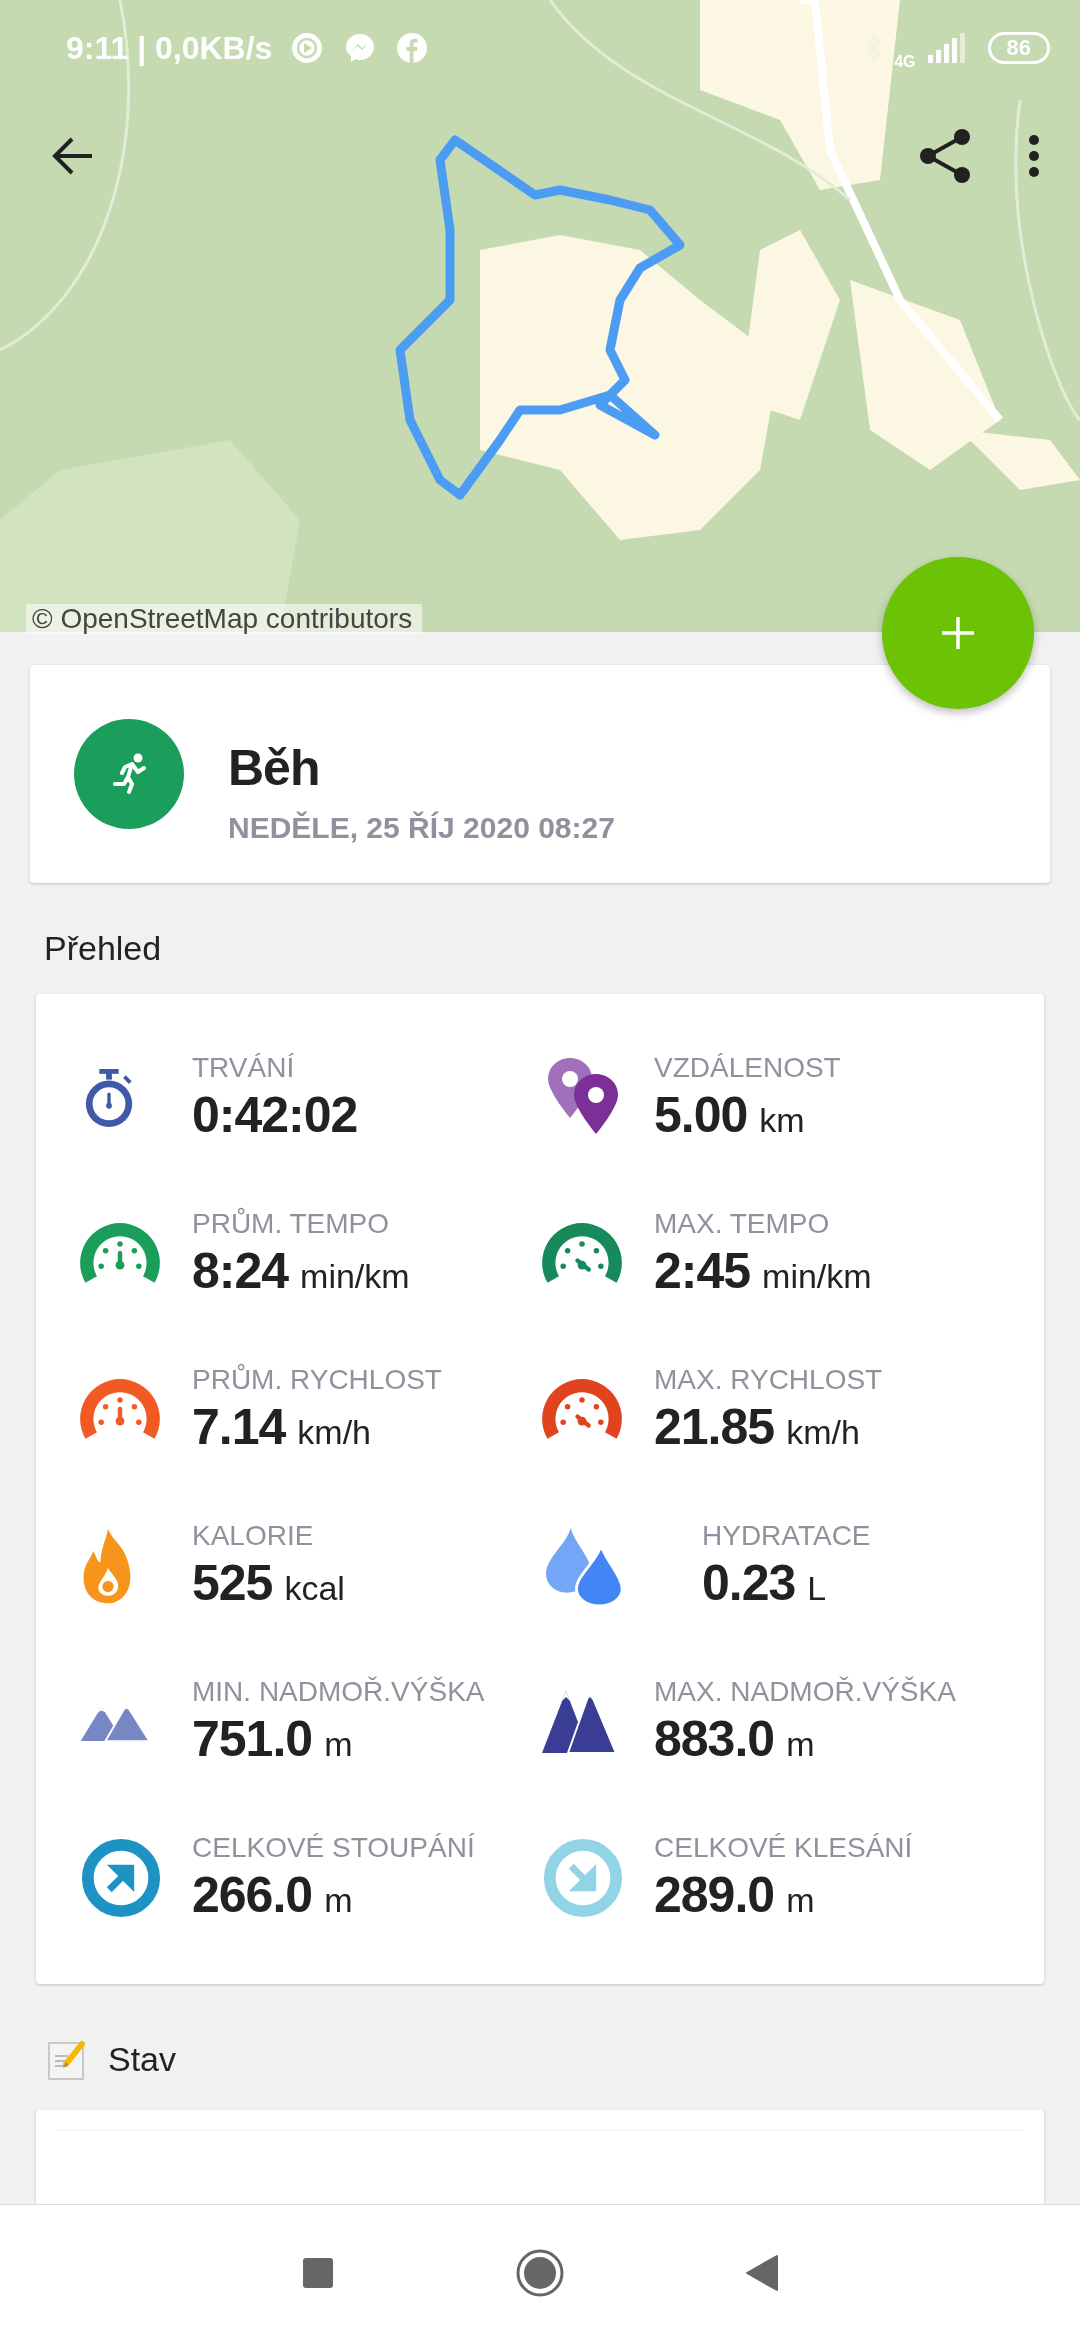 This screenshot has height=2340, width=1080. Describe the element at coordinates (314, 1588) in the screenshot. I see `stat-unit: kcal` at that location.